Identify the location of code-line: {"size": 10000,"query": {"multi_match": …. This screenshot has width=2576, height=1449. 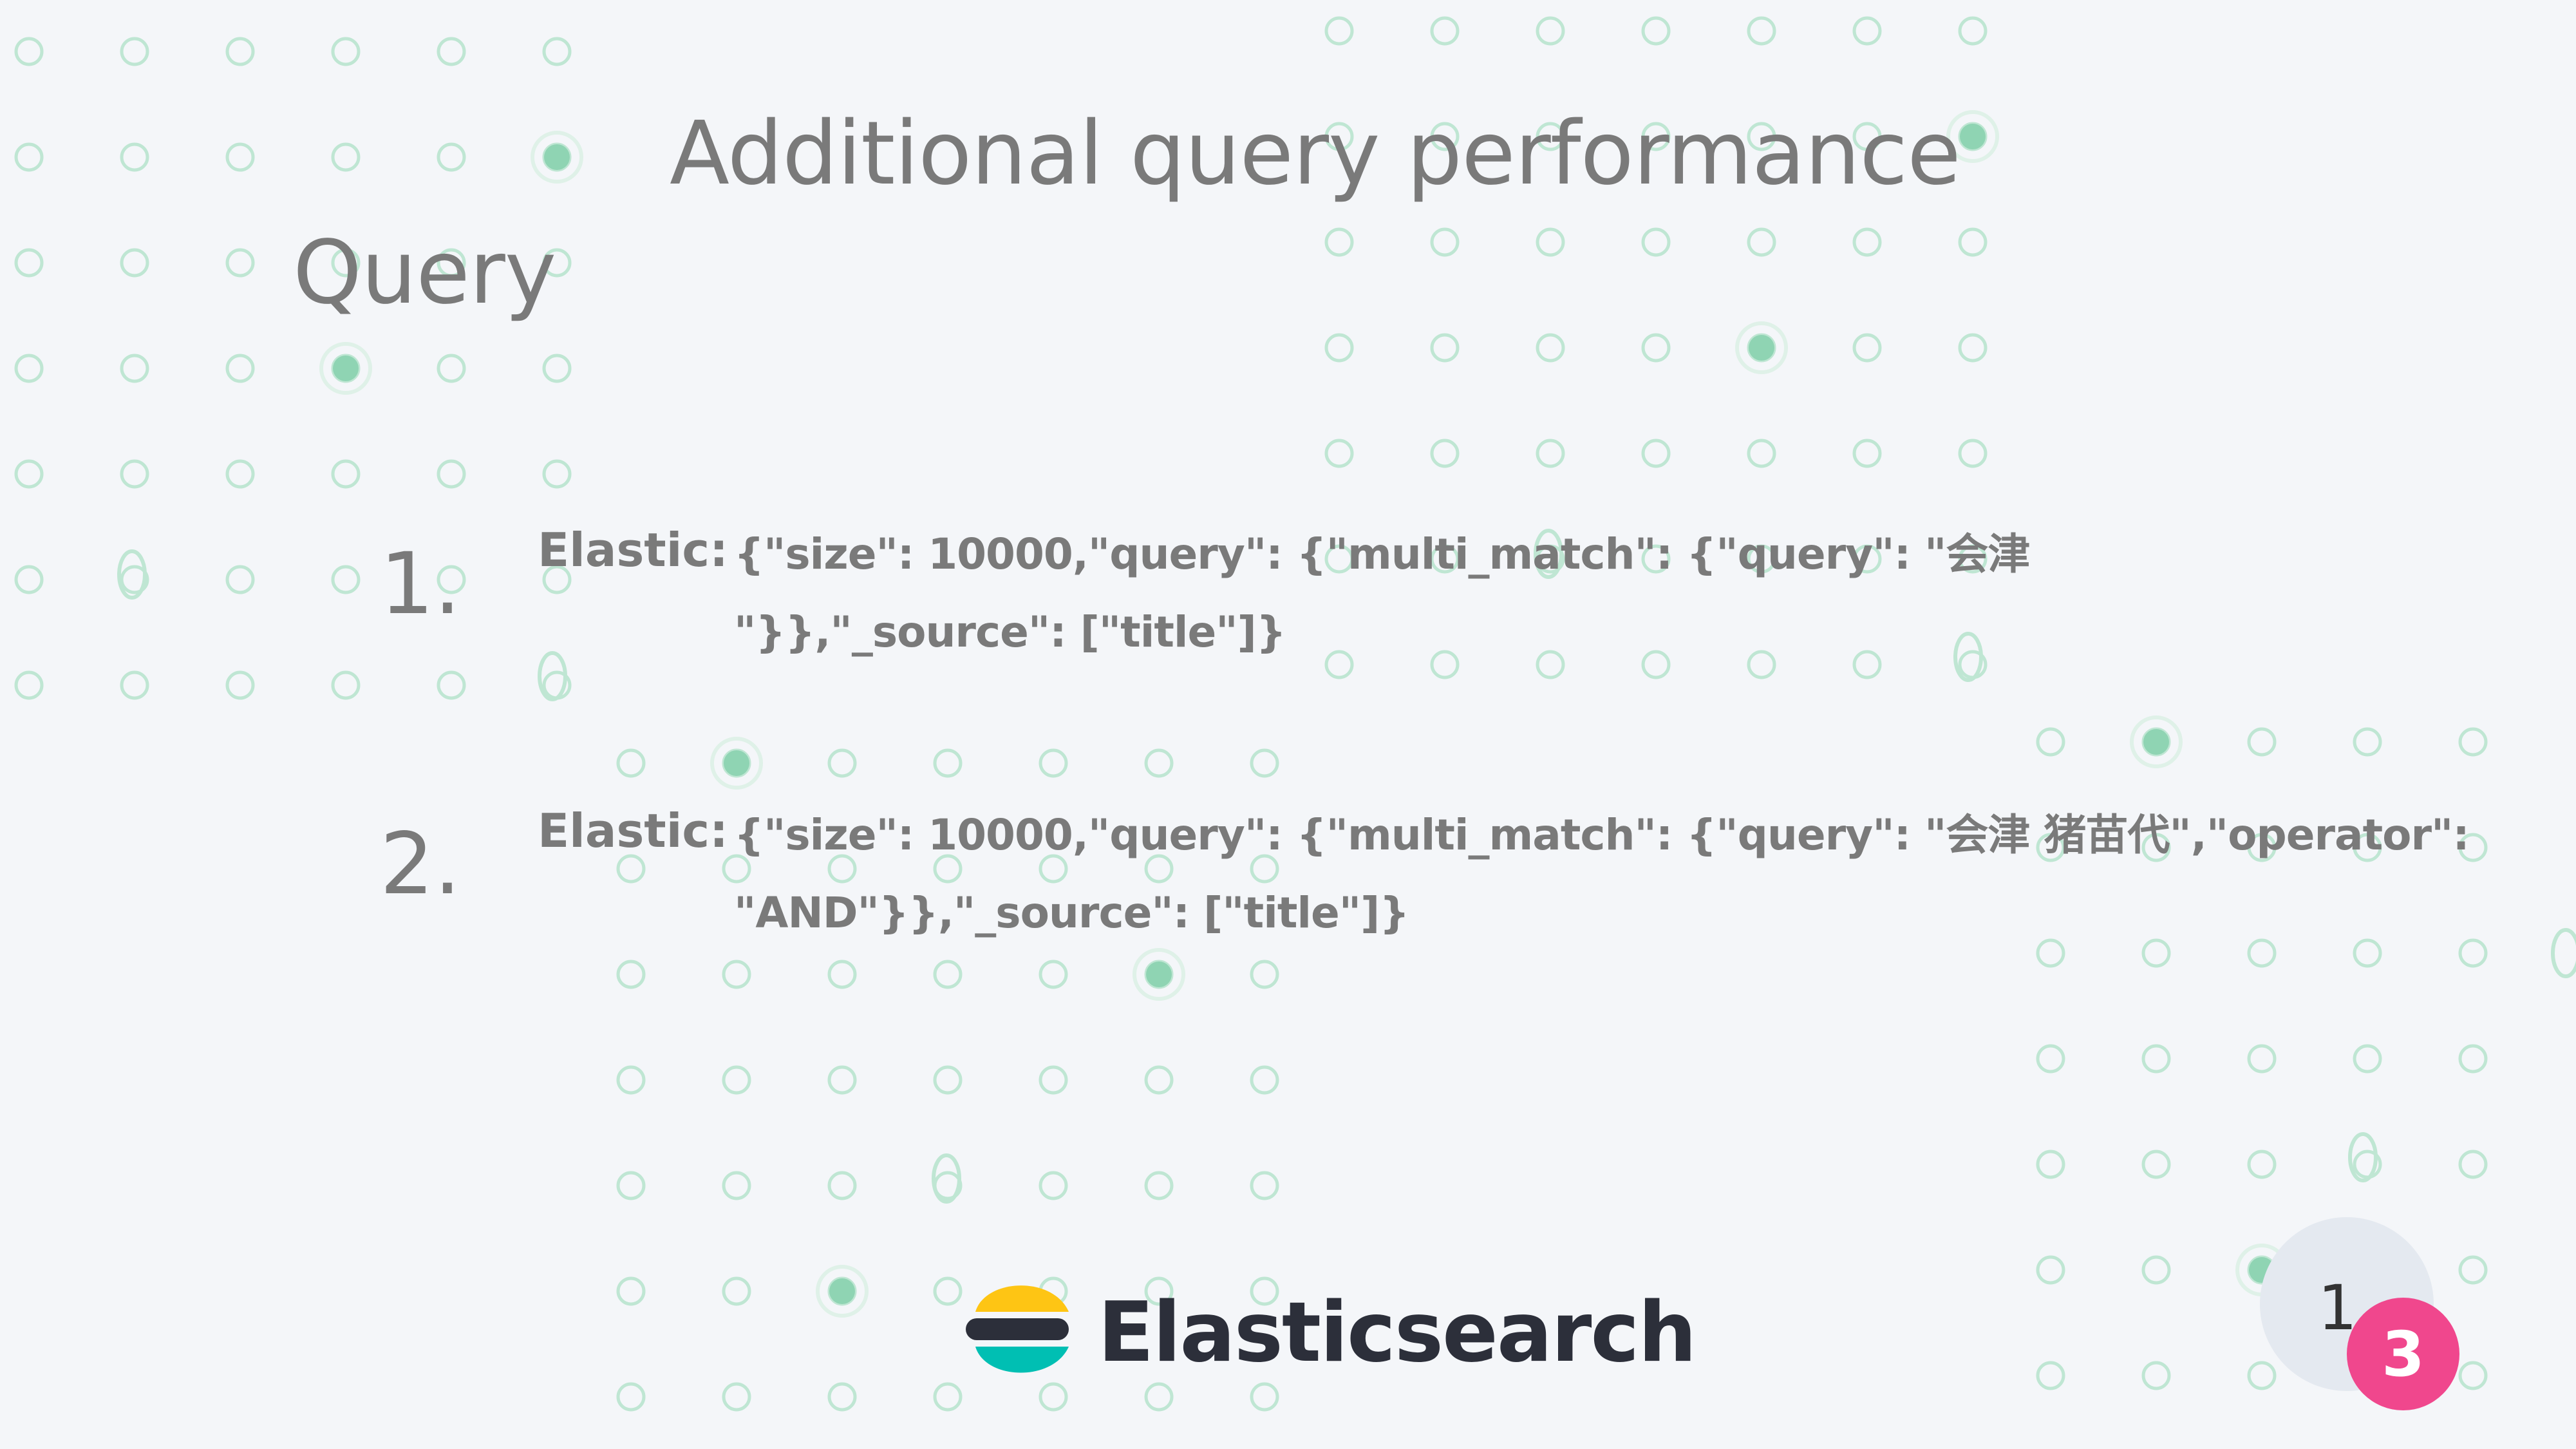
(1382, 554).